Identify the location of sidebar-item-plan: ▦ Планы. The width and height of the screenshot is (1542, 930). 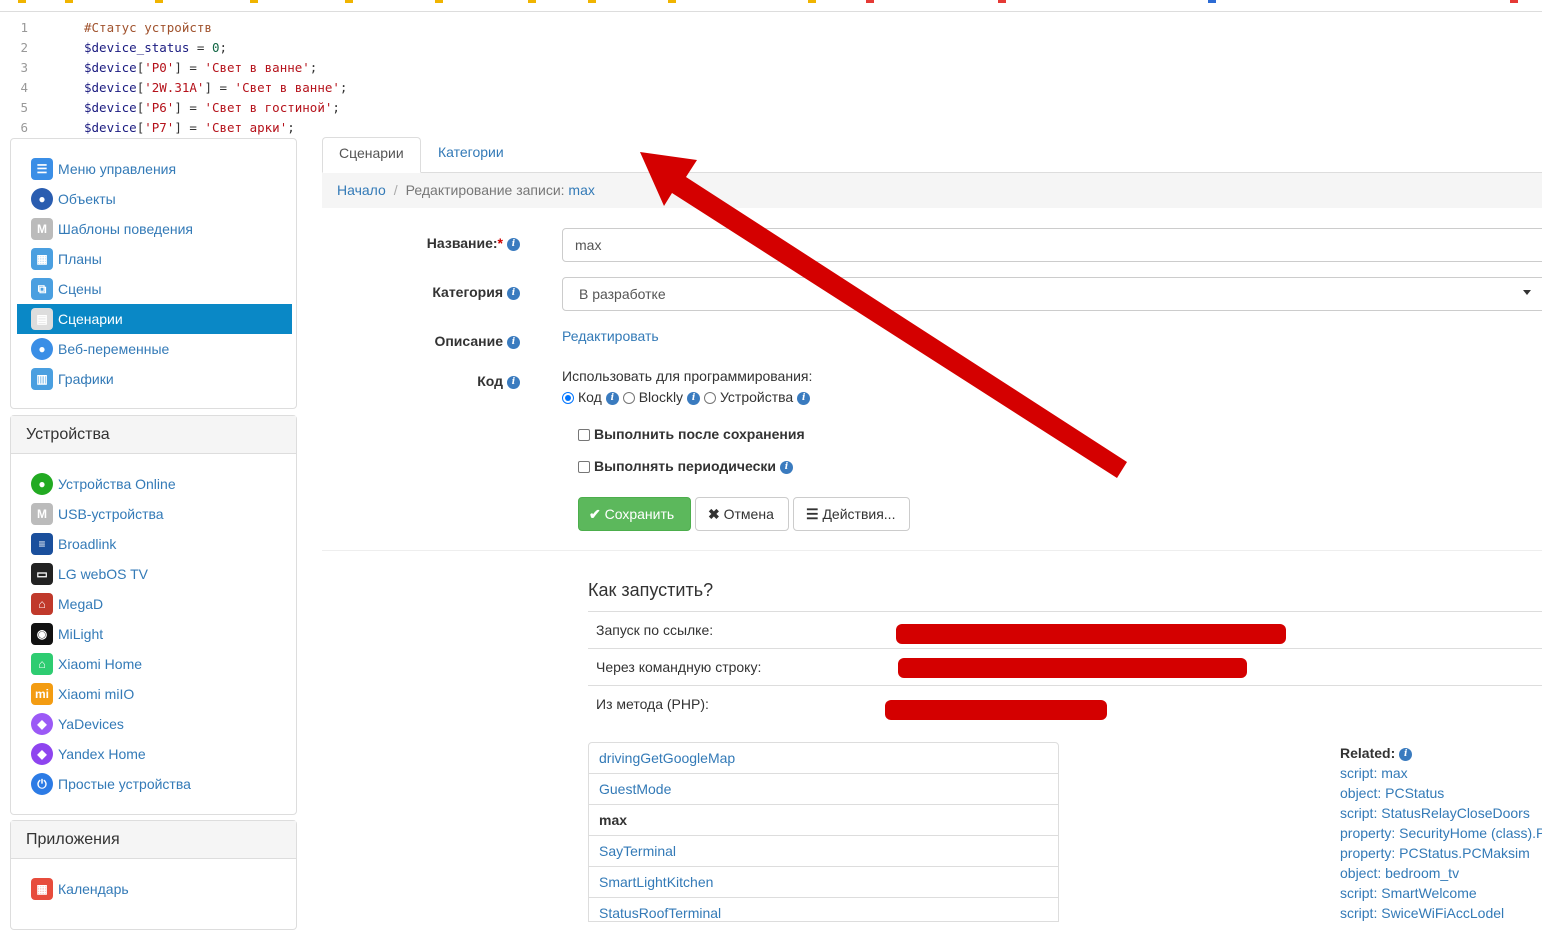
(154, 259).